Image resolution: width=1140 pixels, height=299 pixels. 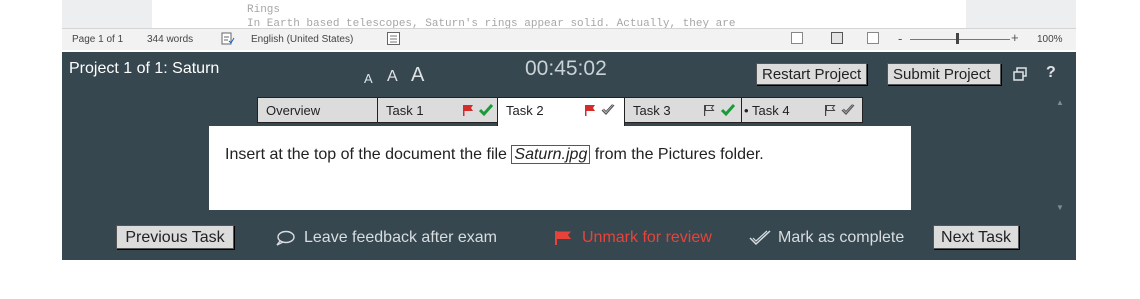 What do you see at coordinates (561, 112) in the screenshot?
I see `tab-task-2: Task 2` at bounding box center [561, 112].